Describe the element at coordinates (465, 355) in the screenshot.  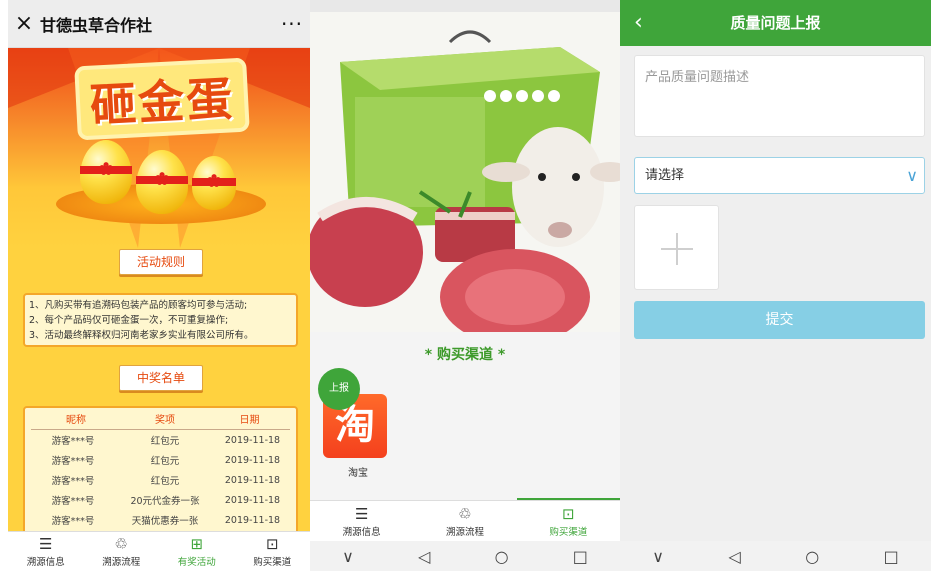
I see `channel-title: * 购买渠道 *` at that location.